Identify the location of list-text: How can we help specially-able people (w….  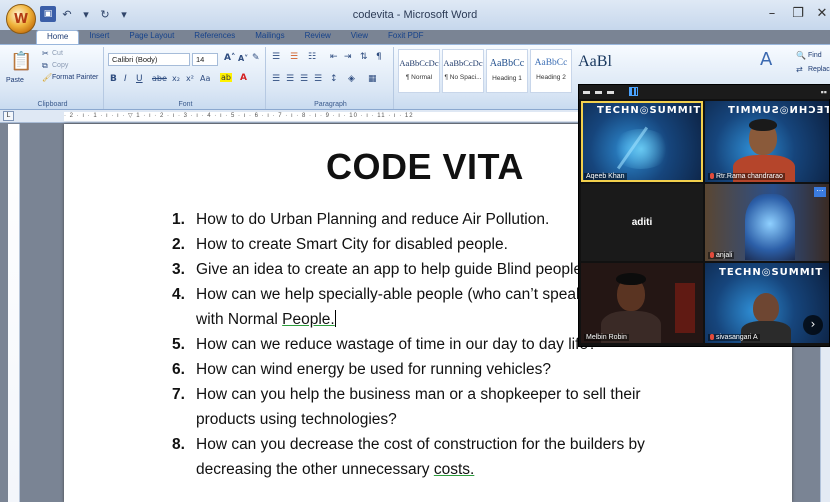
(390, 307).